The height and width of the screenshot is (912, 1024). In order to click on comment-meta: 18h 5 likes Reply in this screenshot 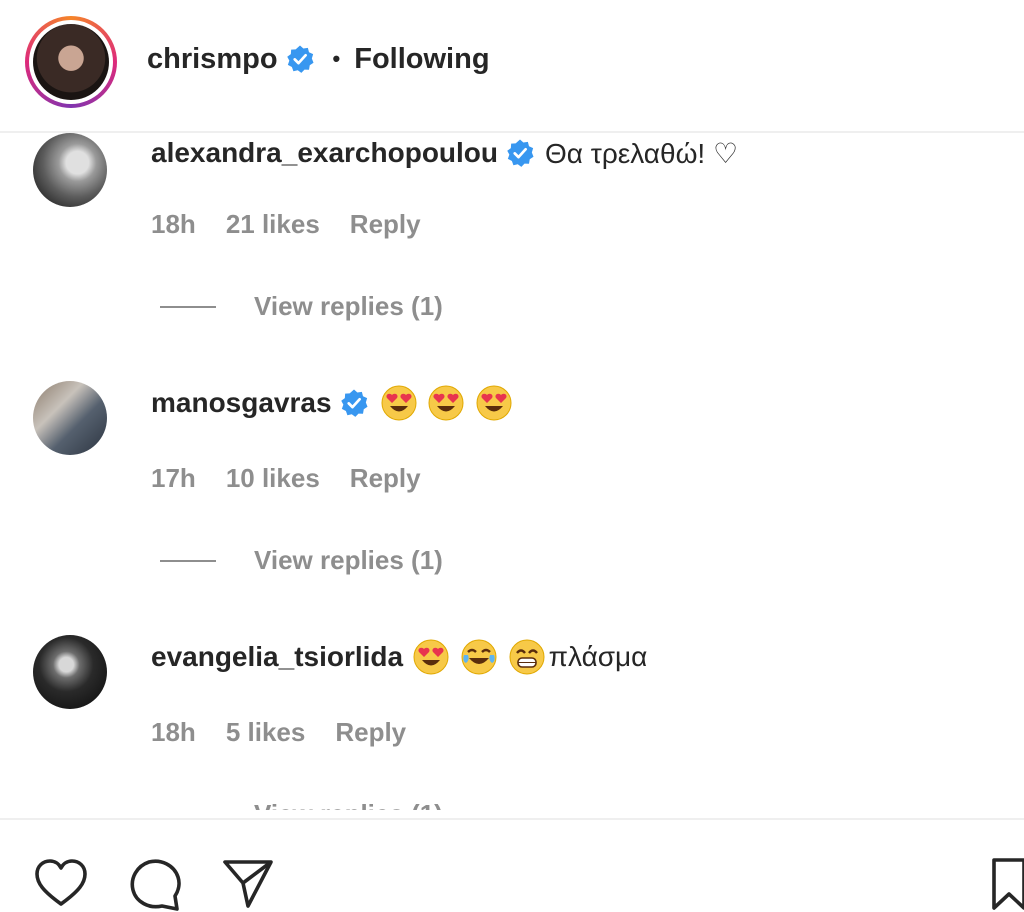, I will do `click(293, 732)`.